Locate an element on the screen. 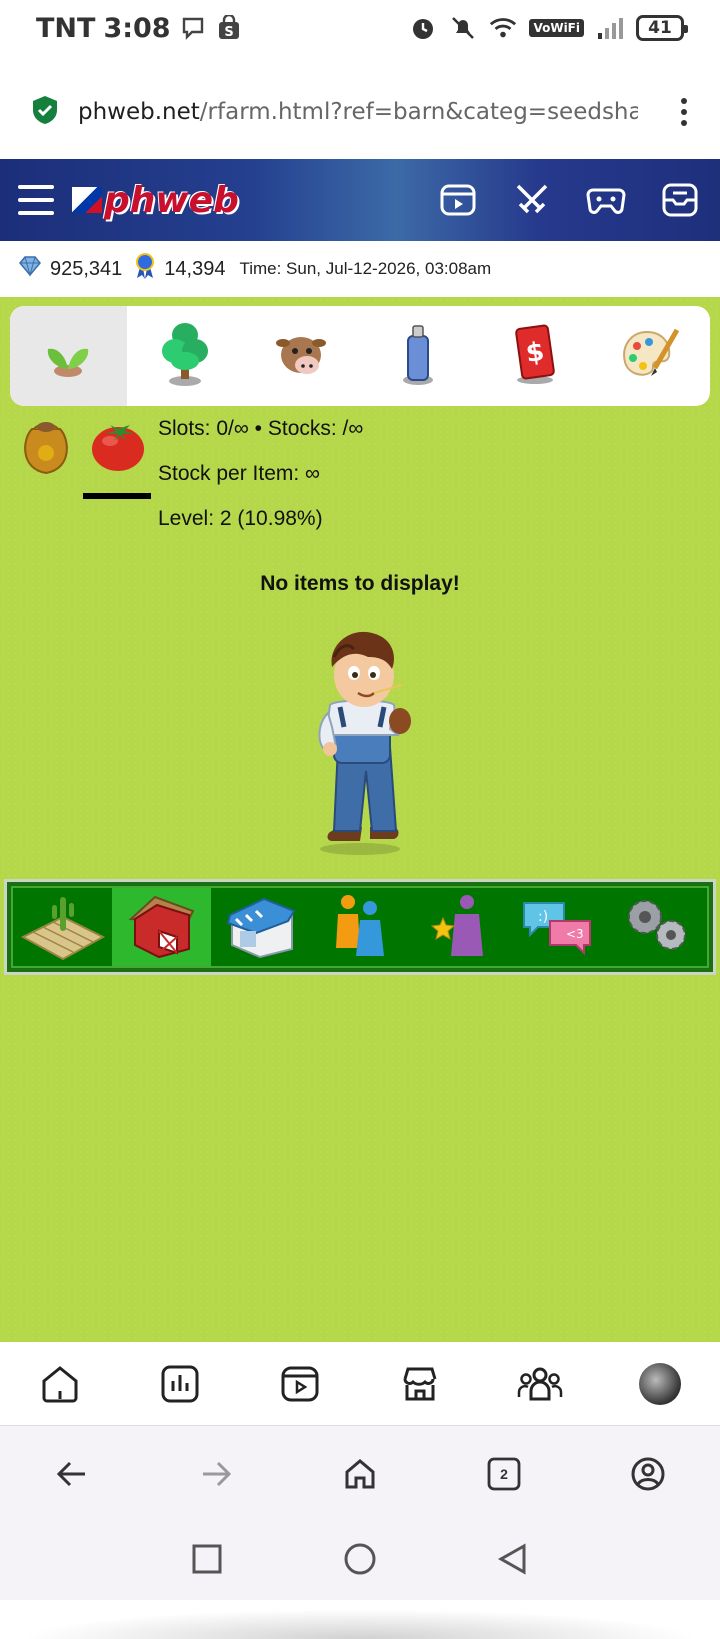 The height and width of the screenshot is (1639, 720). url-host: phweb.net is located at coordinates (139, 112).